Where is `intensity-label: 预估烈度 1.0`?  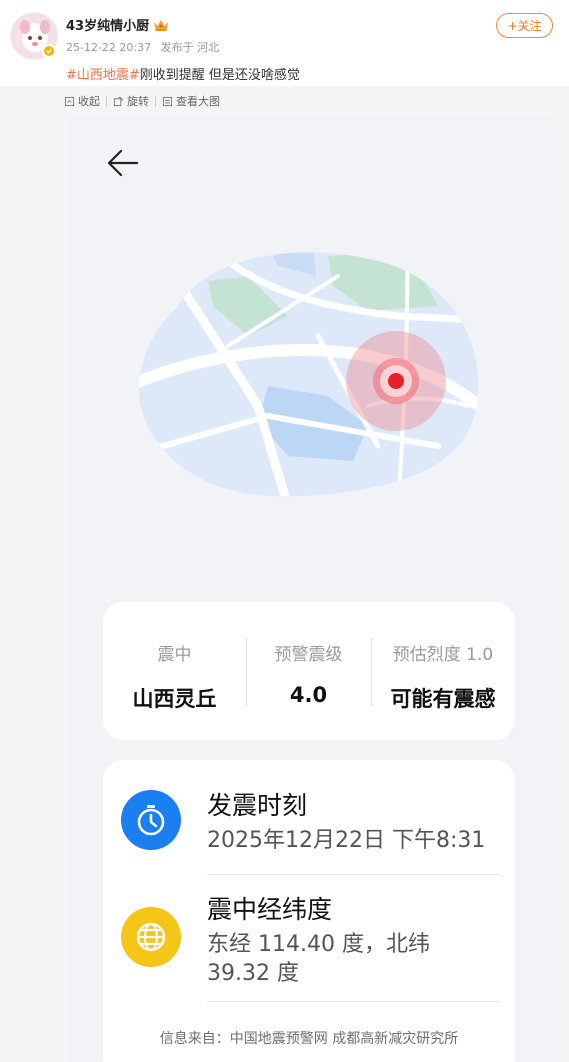 intensity-label: 预估烈度 1.0 is located at coordinates (443, 655).